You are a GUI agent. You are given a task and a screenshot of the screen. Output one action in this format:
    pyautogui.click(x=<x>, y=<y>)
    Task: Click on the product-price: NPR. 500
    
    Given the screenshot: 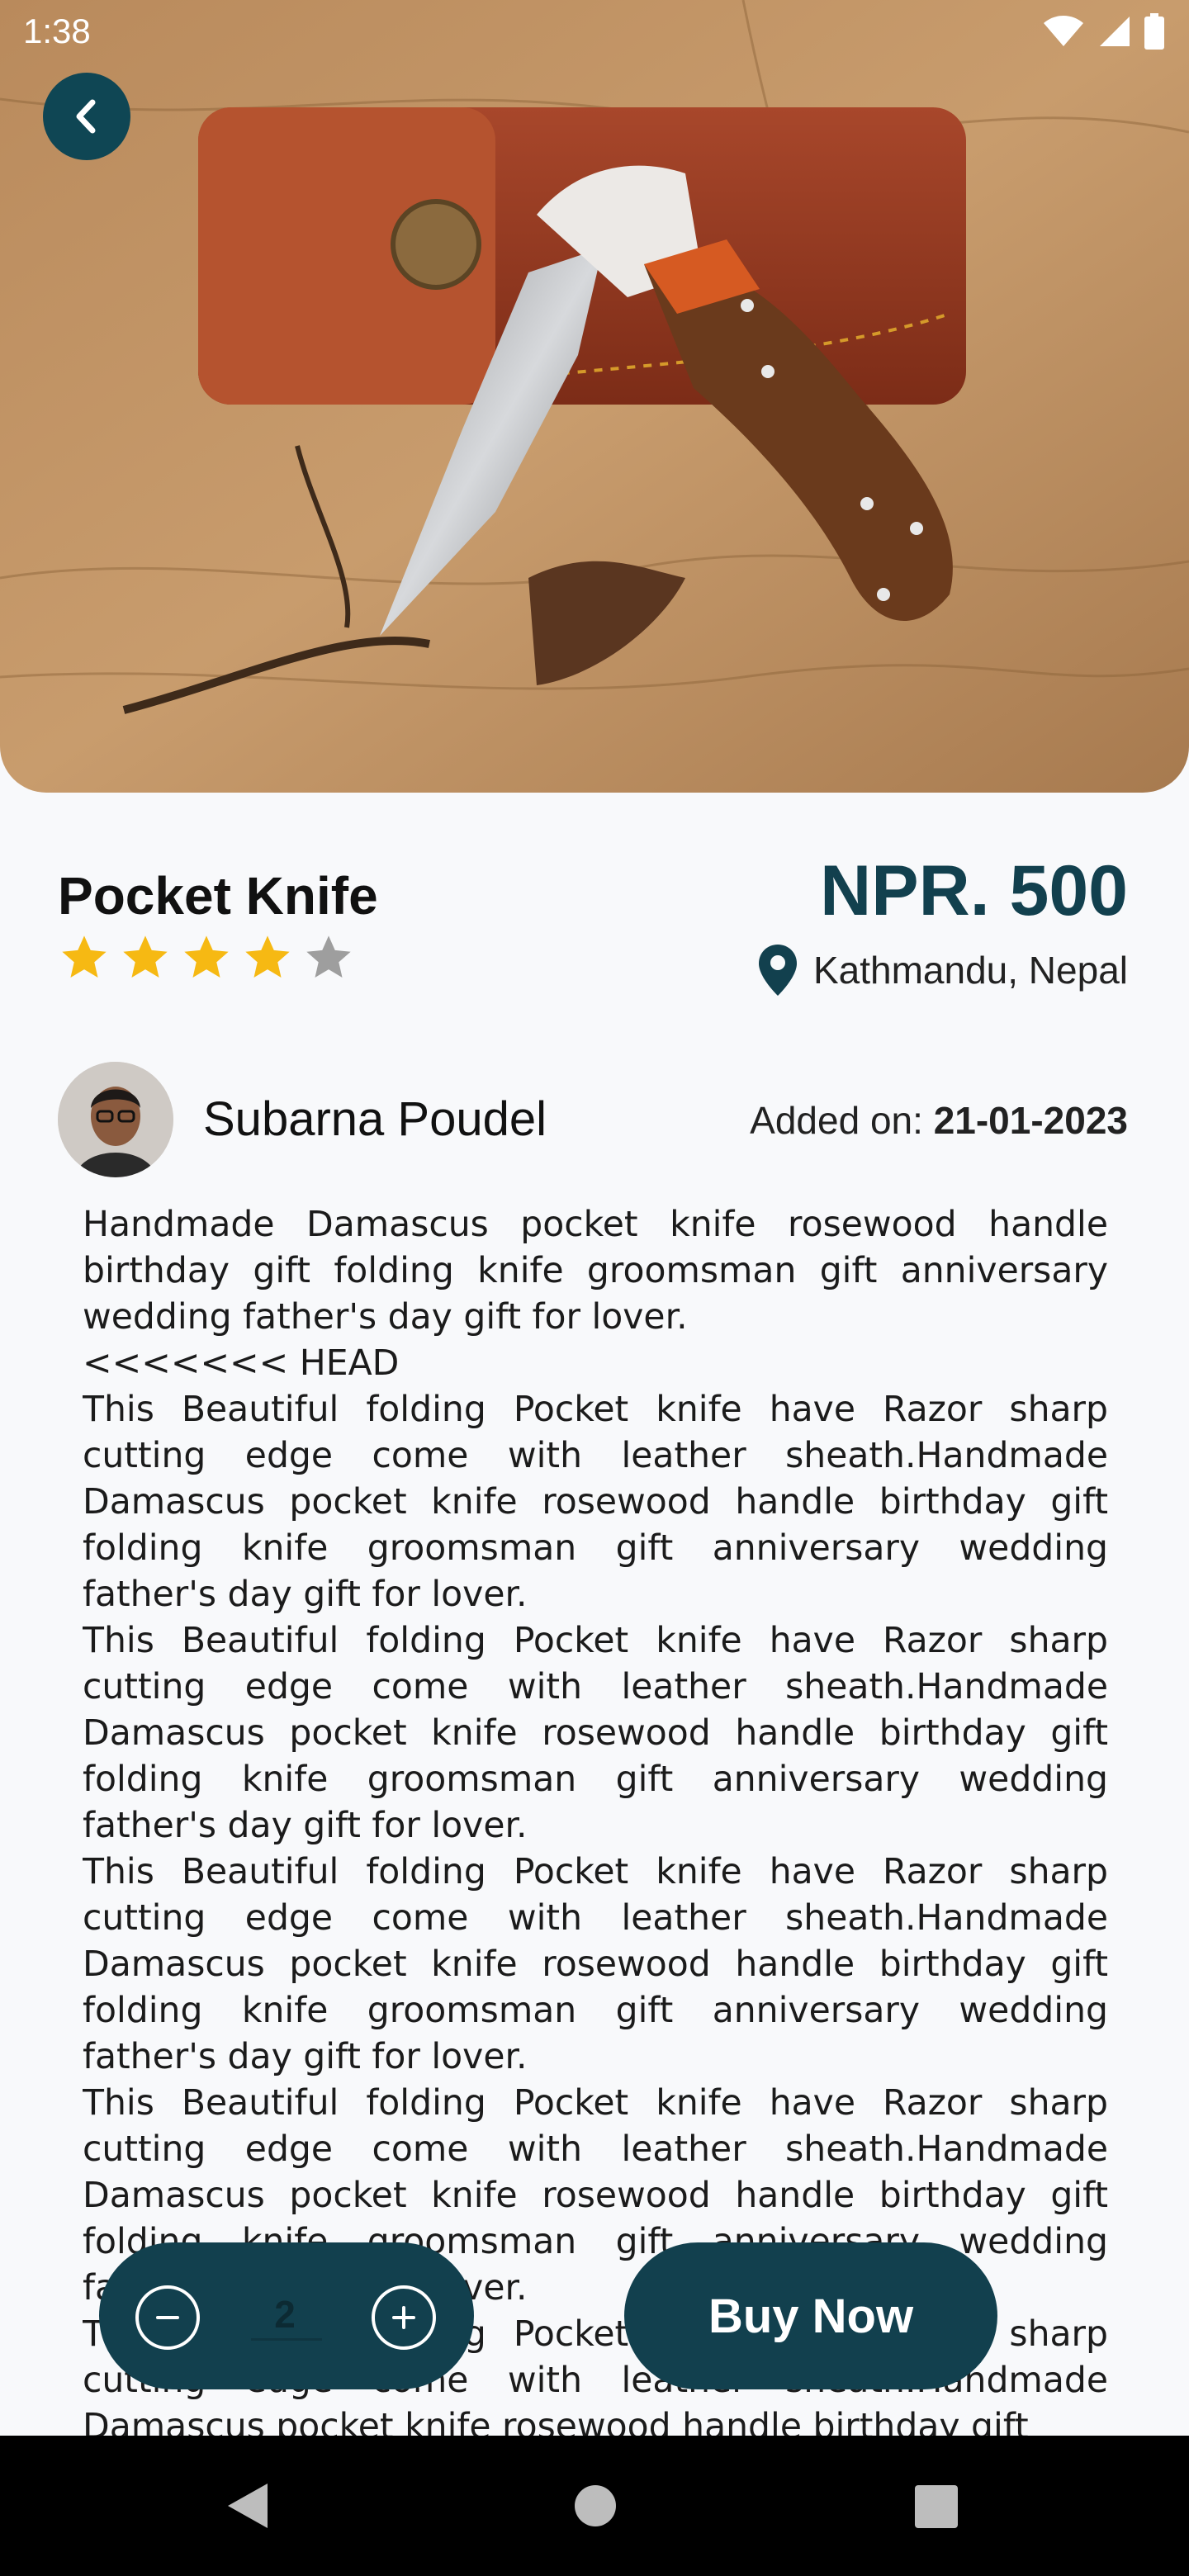 What is the action you would take?
    pyautogui.click(x=974, y=890)
    